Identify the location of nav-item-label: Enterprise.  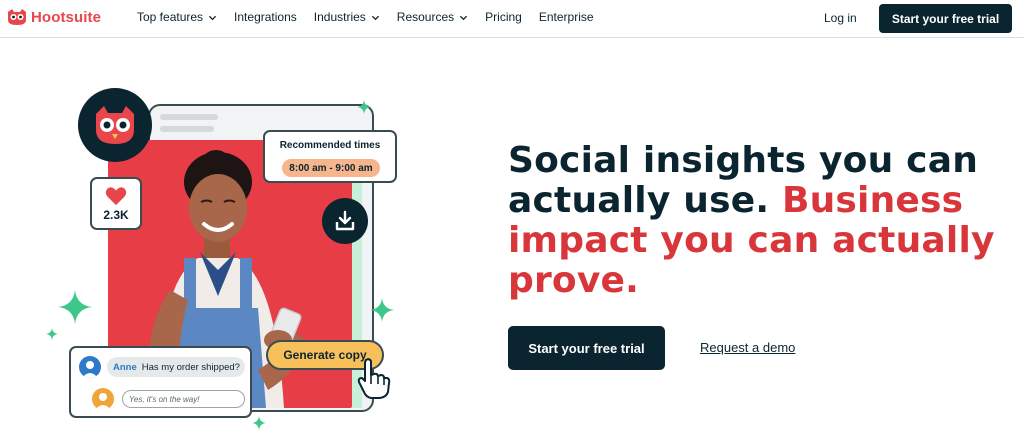
(566, 17).